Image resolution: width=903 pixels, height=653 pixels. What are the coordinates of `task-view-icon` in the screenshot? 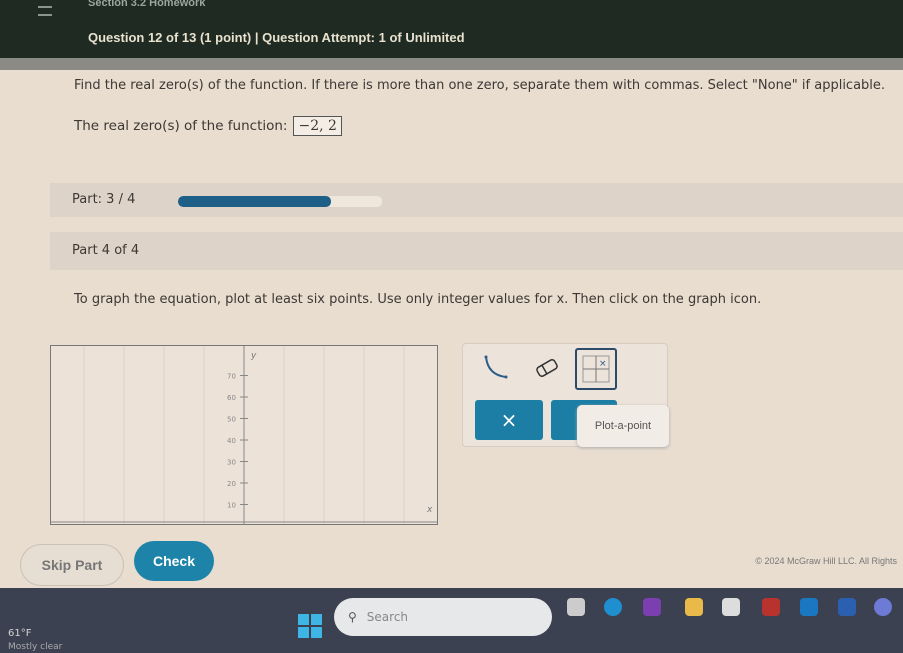 It's located at (576, 607).